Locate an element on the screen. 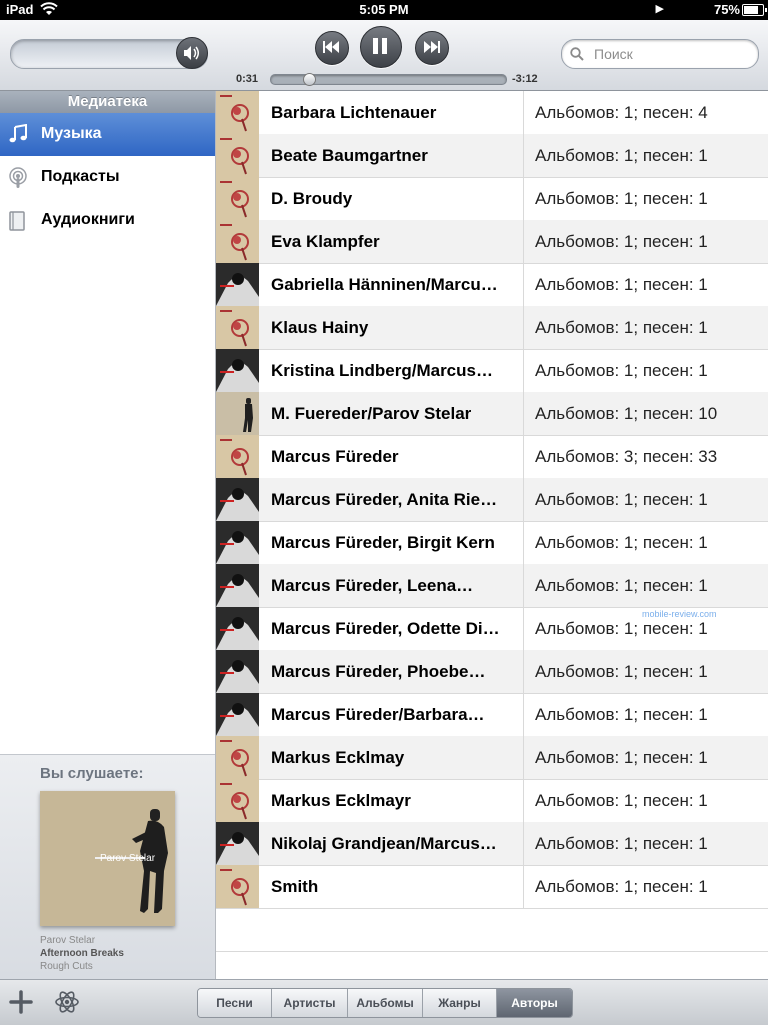  player-toolbar: 0:31 -3:12 is located at coordinates (384, 55).